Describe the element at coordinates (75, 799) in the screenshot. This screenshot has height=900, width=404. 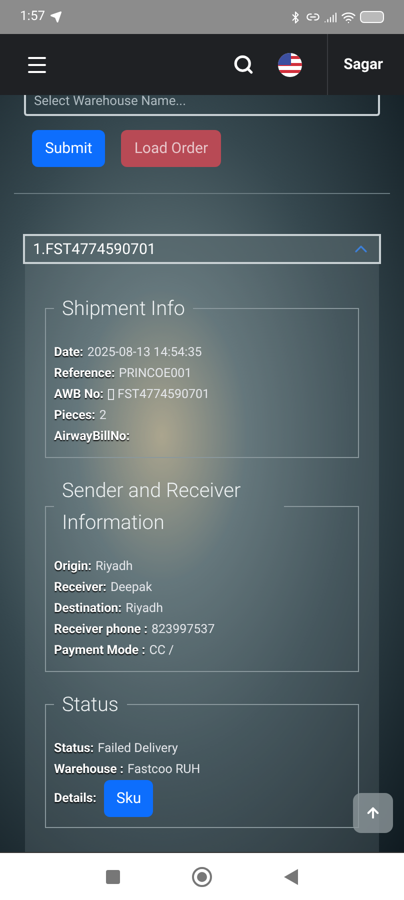
I see `field-label: Details:` at that location.